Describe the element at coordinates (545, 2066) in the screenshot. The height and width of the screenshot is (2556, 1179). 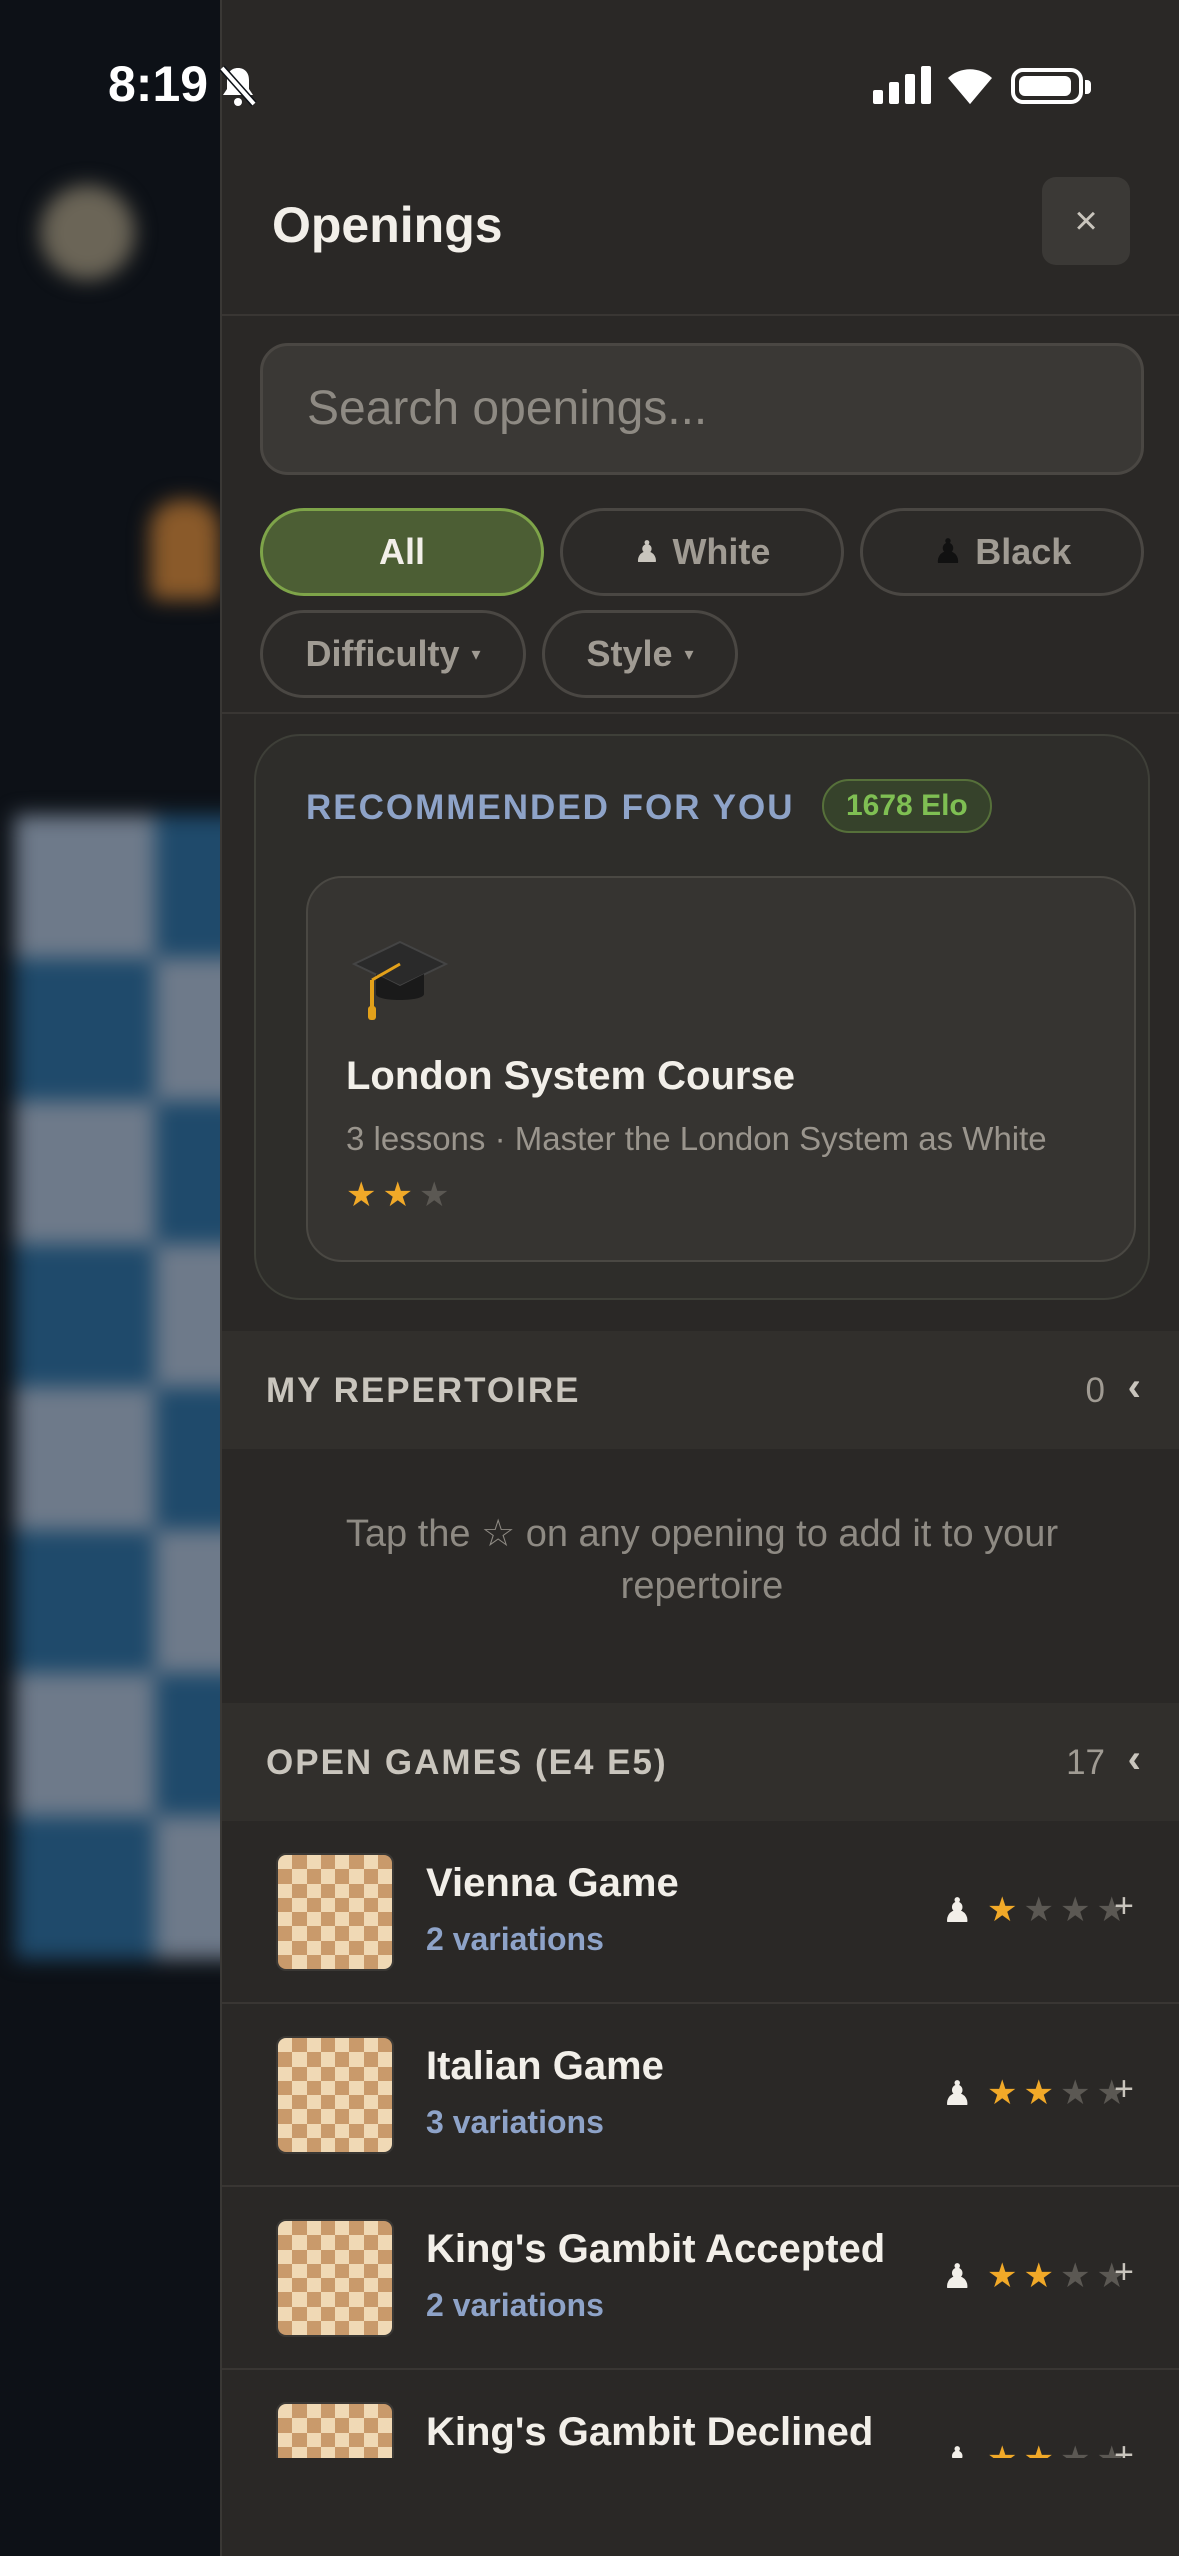
I see `opening-title: Italian Game` at that location.